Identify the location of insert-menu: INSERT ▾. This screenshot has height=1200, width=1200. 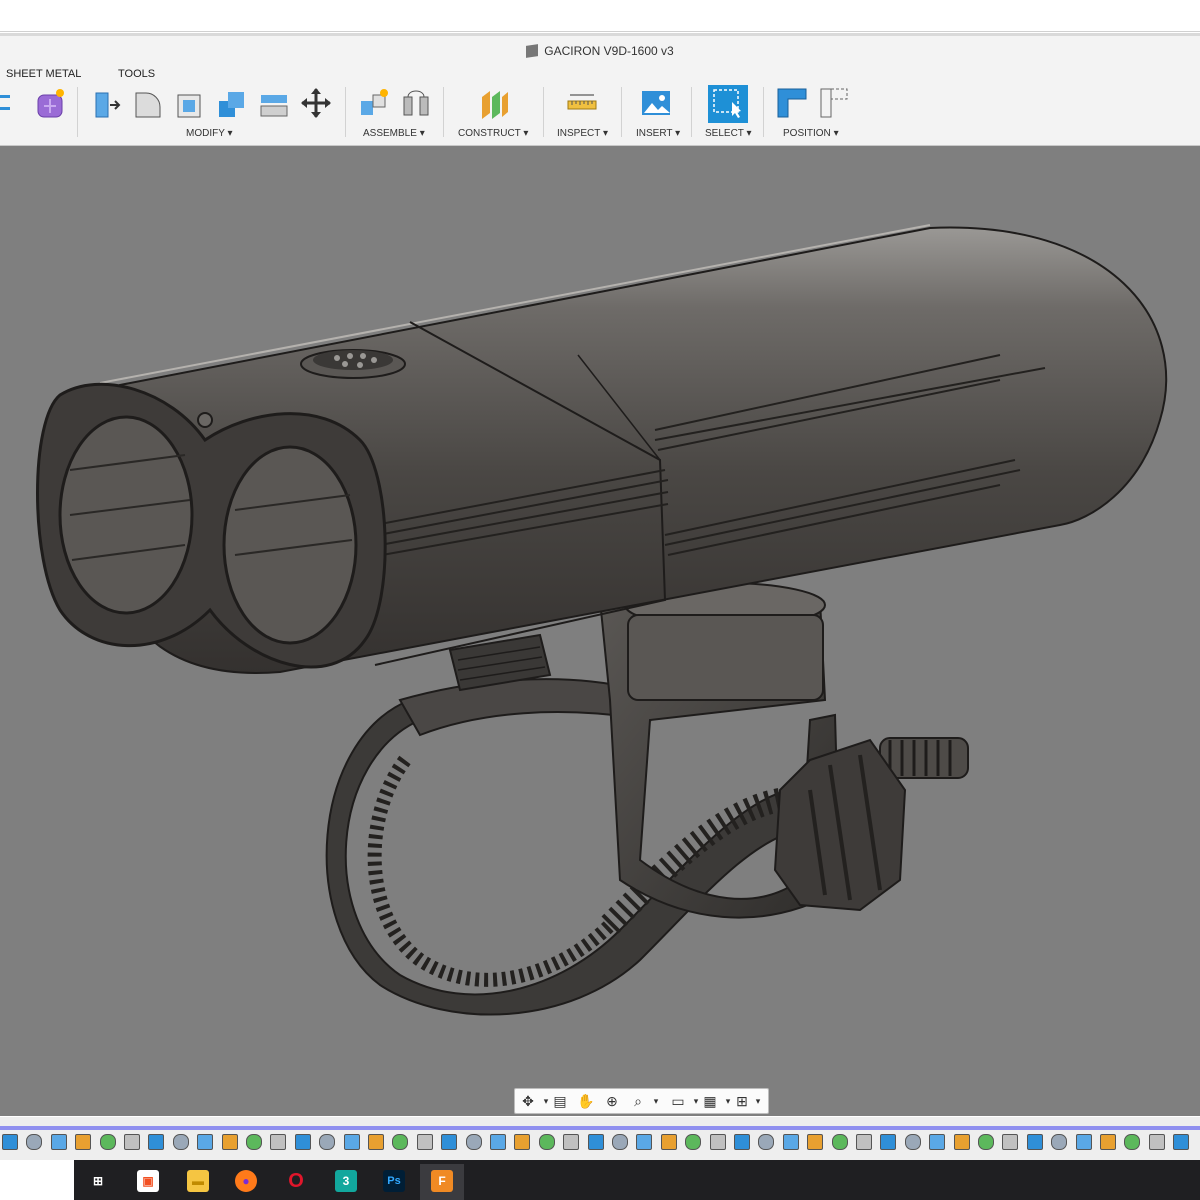
(658, 133).